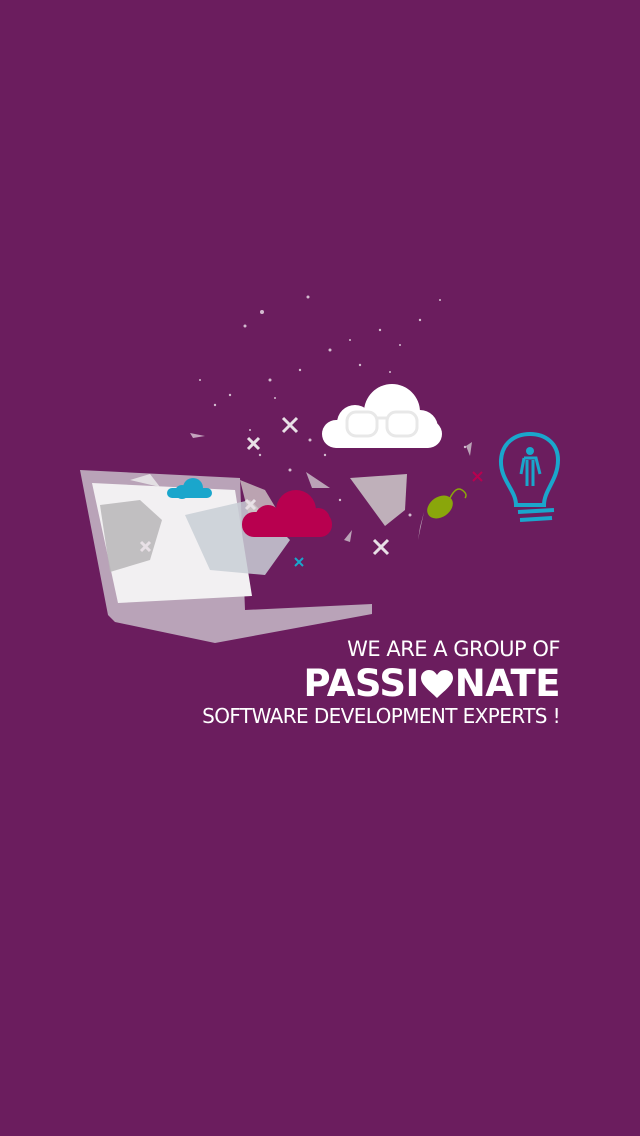 Image resolution: width=640 pixels, height=1136 pixels. What do you see at coordinates (436, 684) in the screenshot?
I see `heart-icon` at bounding box center [436, 684].